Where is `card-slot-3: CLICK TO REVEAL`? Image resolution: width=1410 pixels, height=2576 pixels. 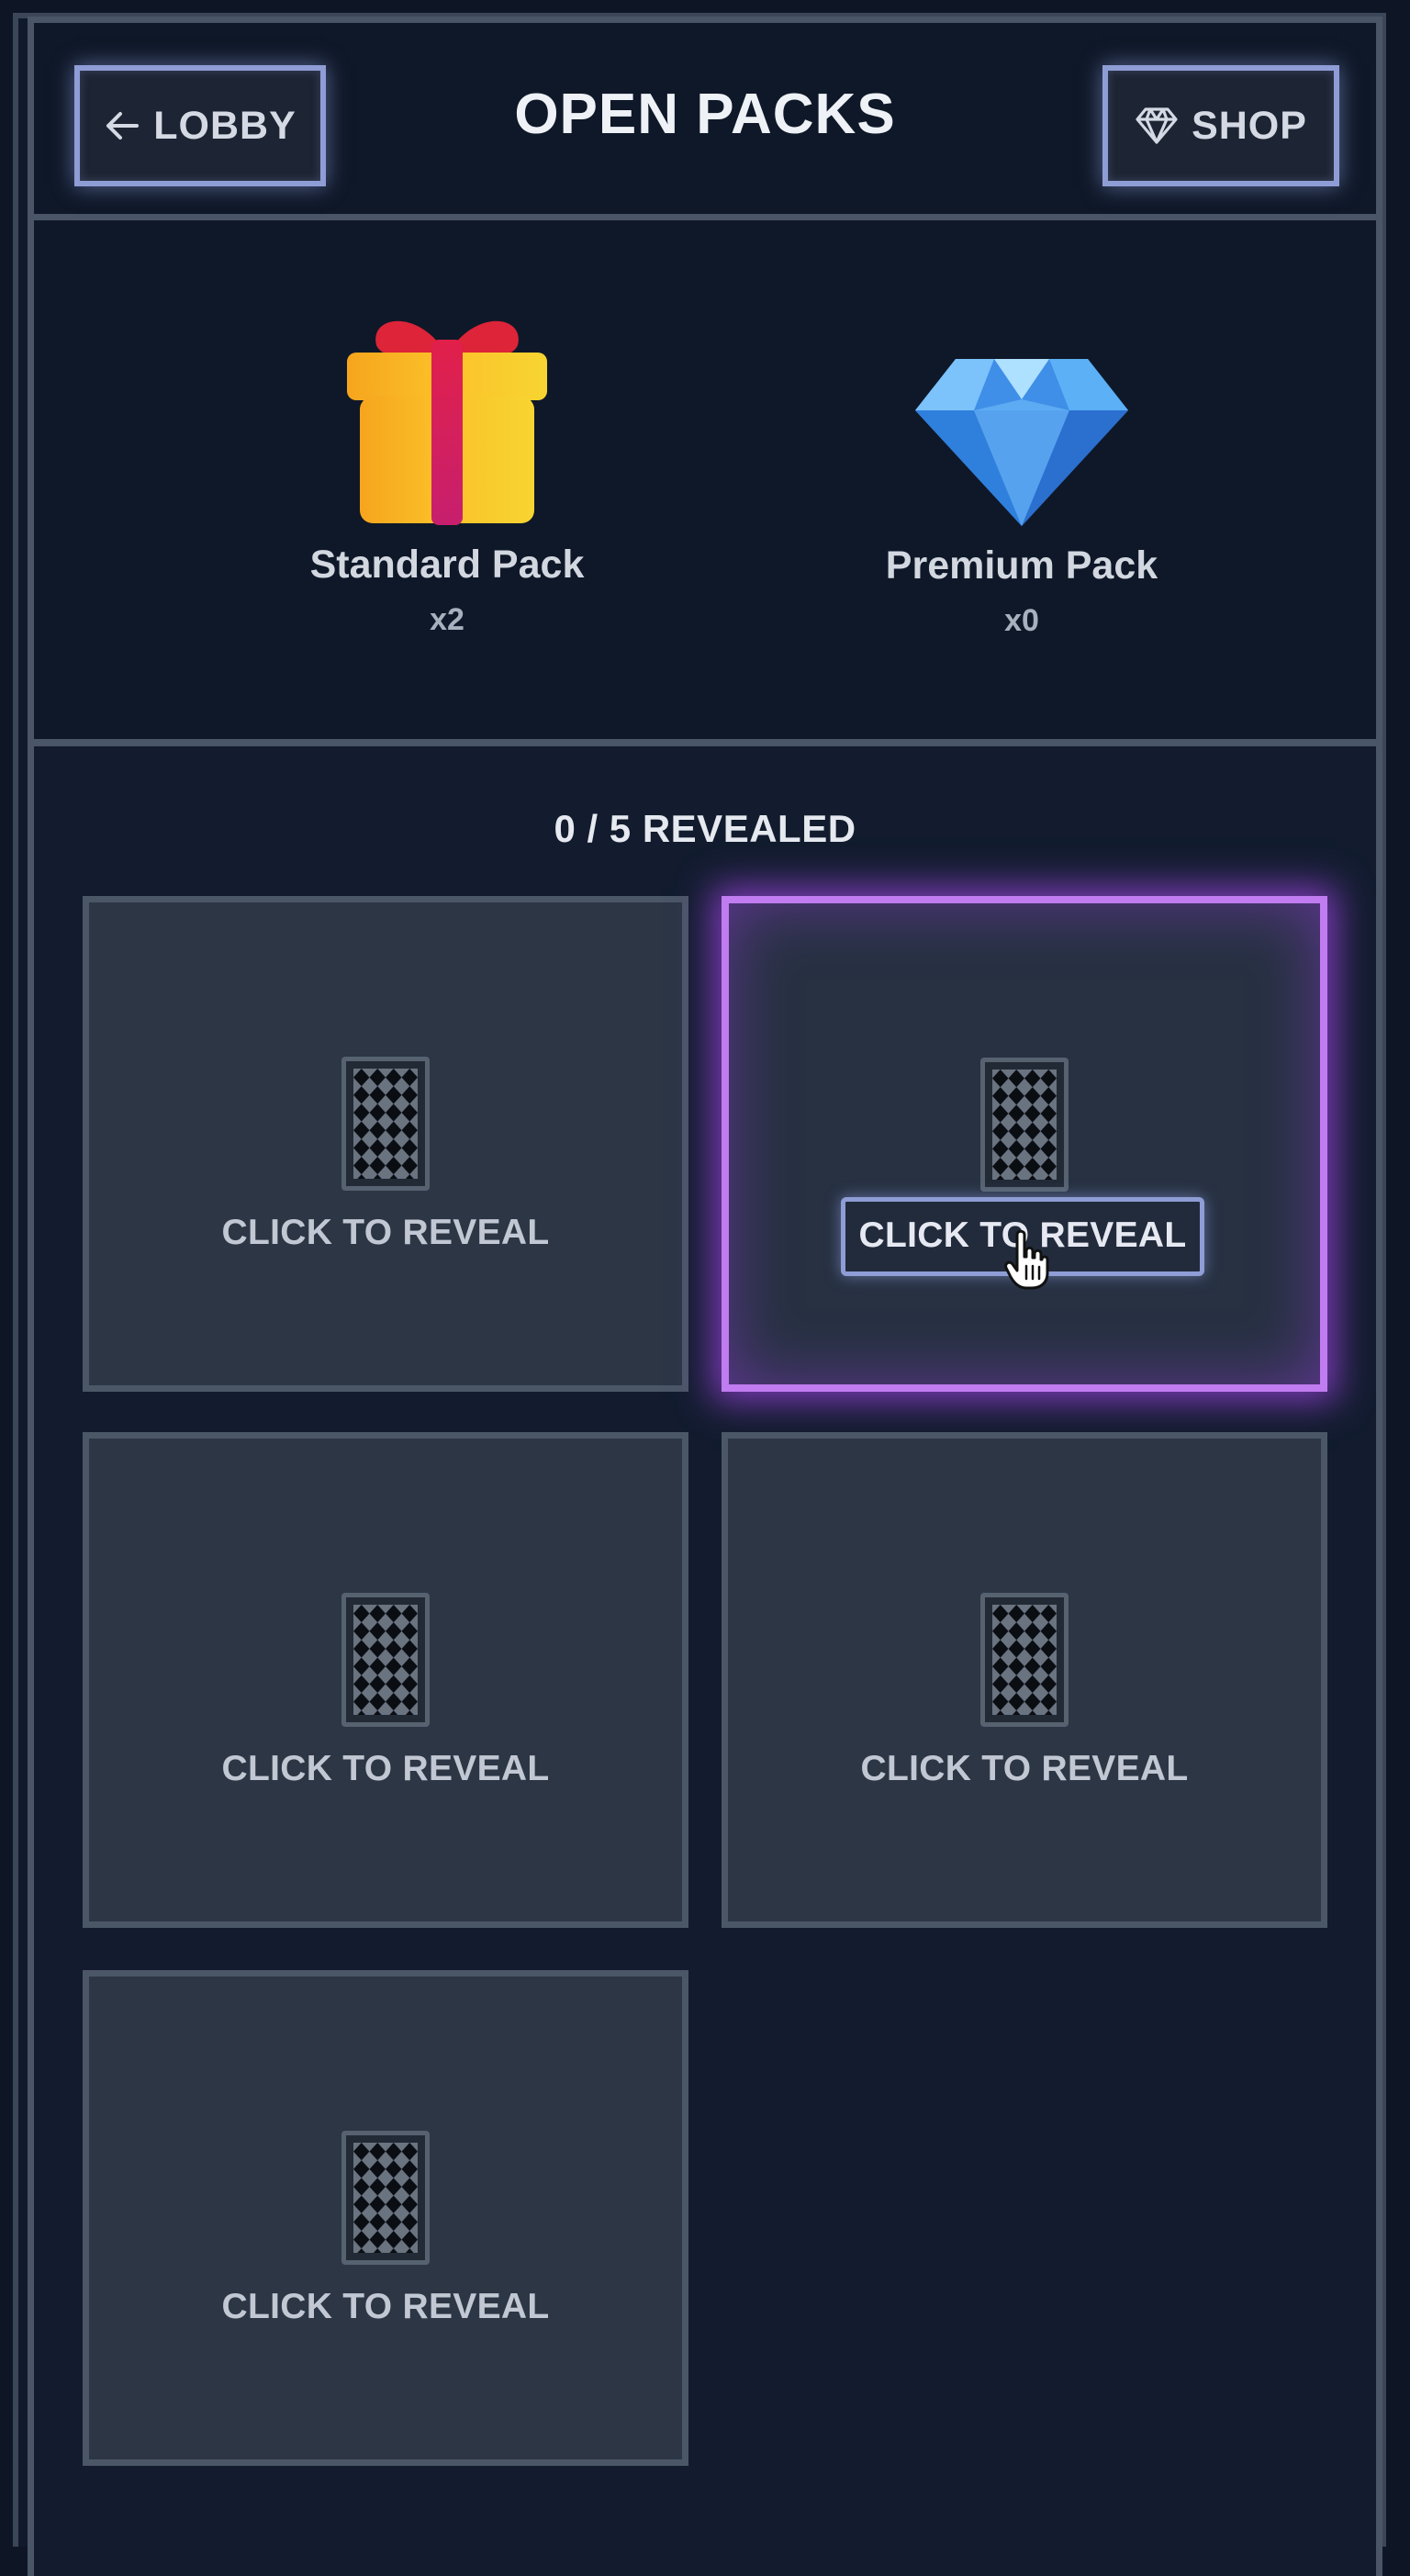
card-slot-3: CLICK TO REVEAL is located at coordinates (385, 1680).